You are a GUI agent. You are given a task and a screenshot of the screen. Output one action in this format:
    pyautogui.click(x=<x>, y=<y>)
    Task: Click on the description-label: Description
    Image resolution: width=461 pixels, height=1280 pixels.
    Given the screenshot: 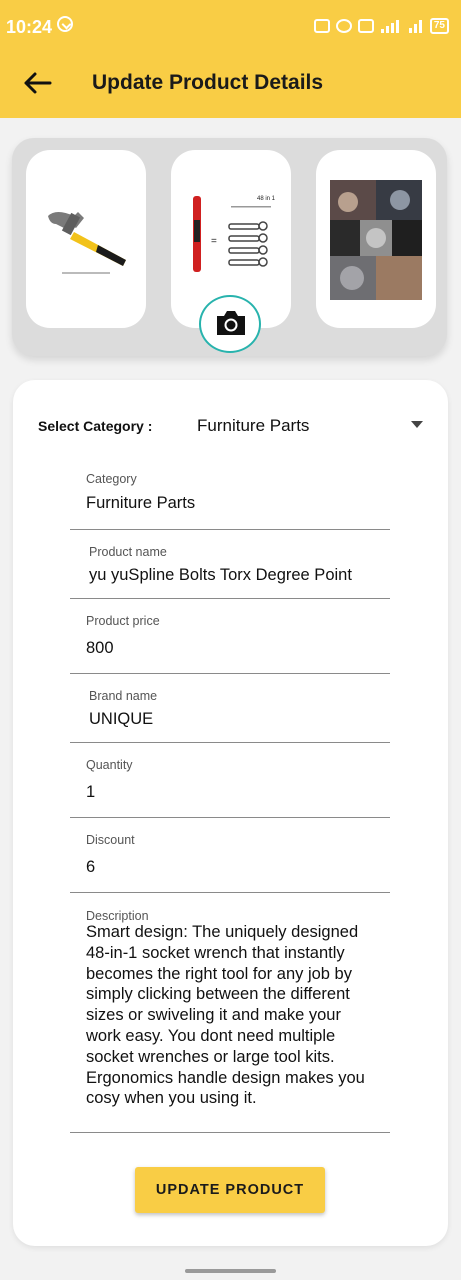 What is the action you would take?
    pyautogui.click(x=117, y=916)
    